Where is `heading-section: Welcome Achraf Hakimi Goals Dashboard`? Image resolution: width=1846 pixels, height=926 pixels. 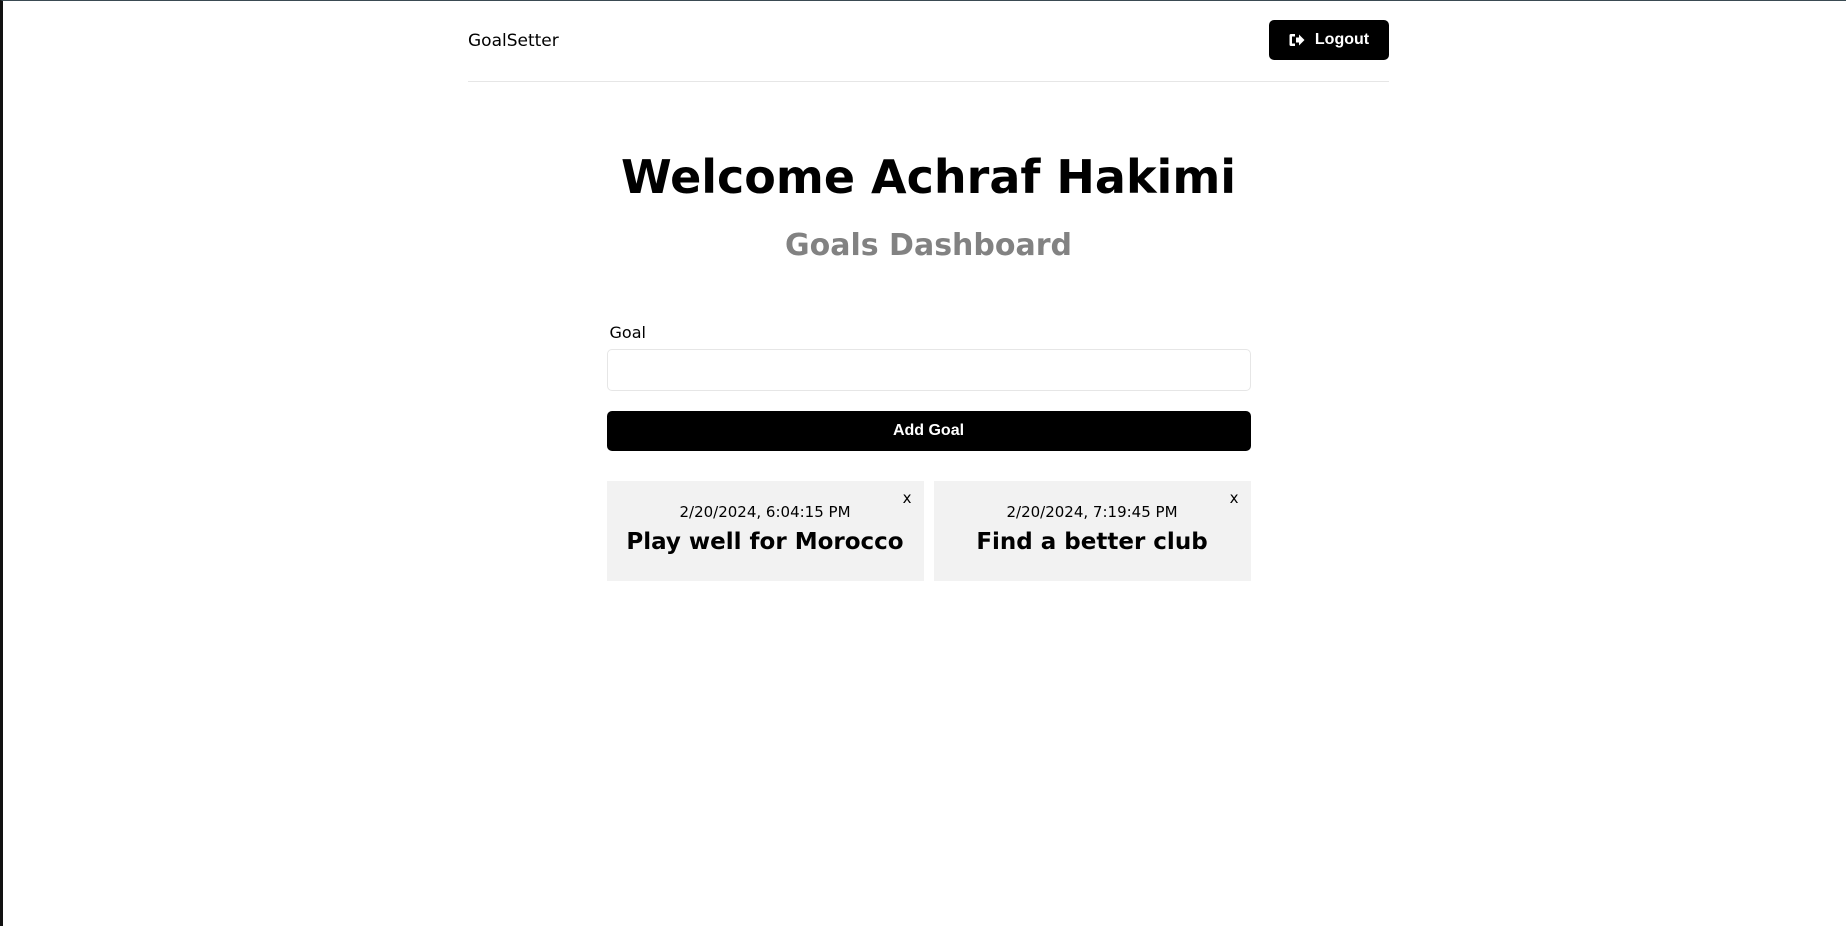 heading-section: Welcome Achraf Hakimi Goals Dashboard is located at coordinates (928, 207).